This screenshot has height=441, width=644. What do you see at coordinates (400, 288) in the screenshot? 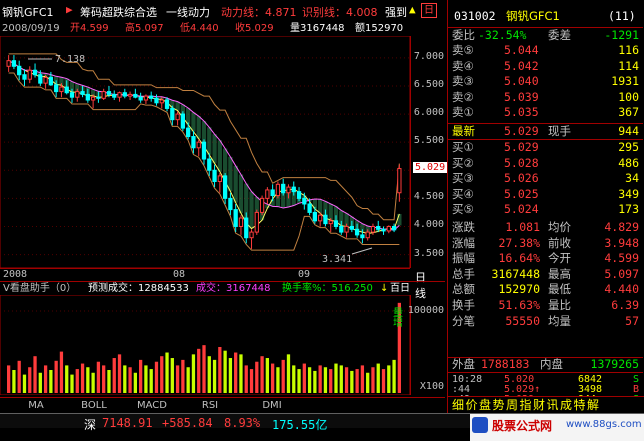
I see `hundred-day-label: 百日` at bounding box center [400, 288].